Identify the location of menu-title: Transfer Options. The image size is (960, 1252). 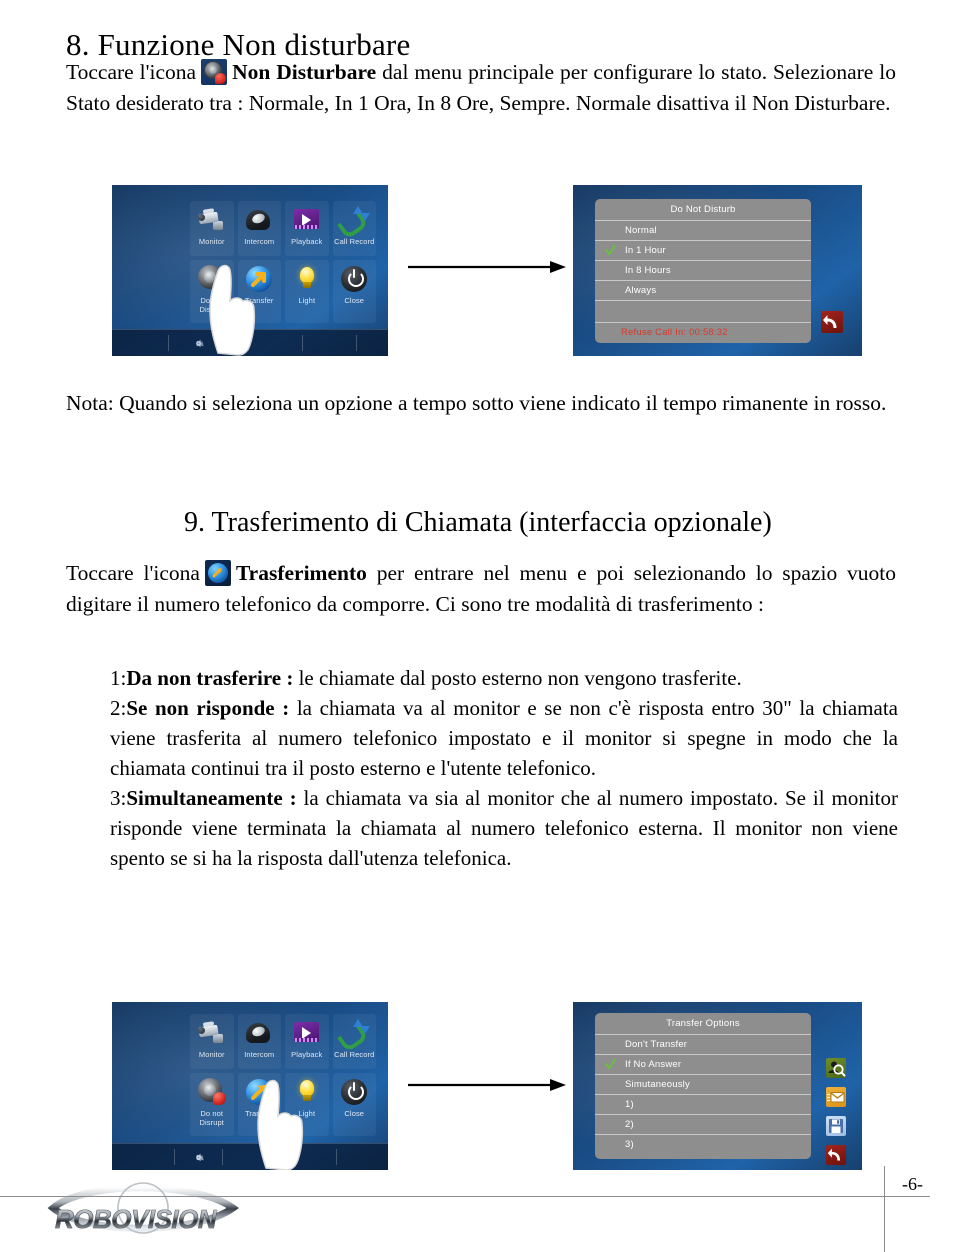
(703, 1024).